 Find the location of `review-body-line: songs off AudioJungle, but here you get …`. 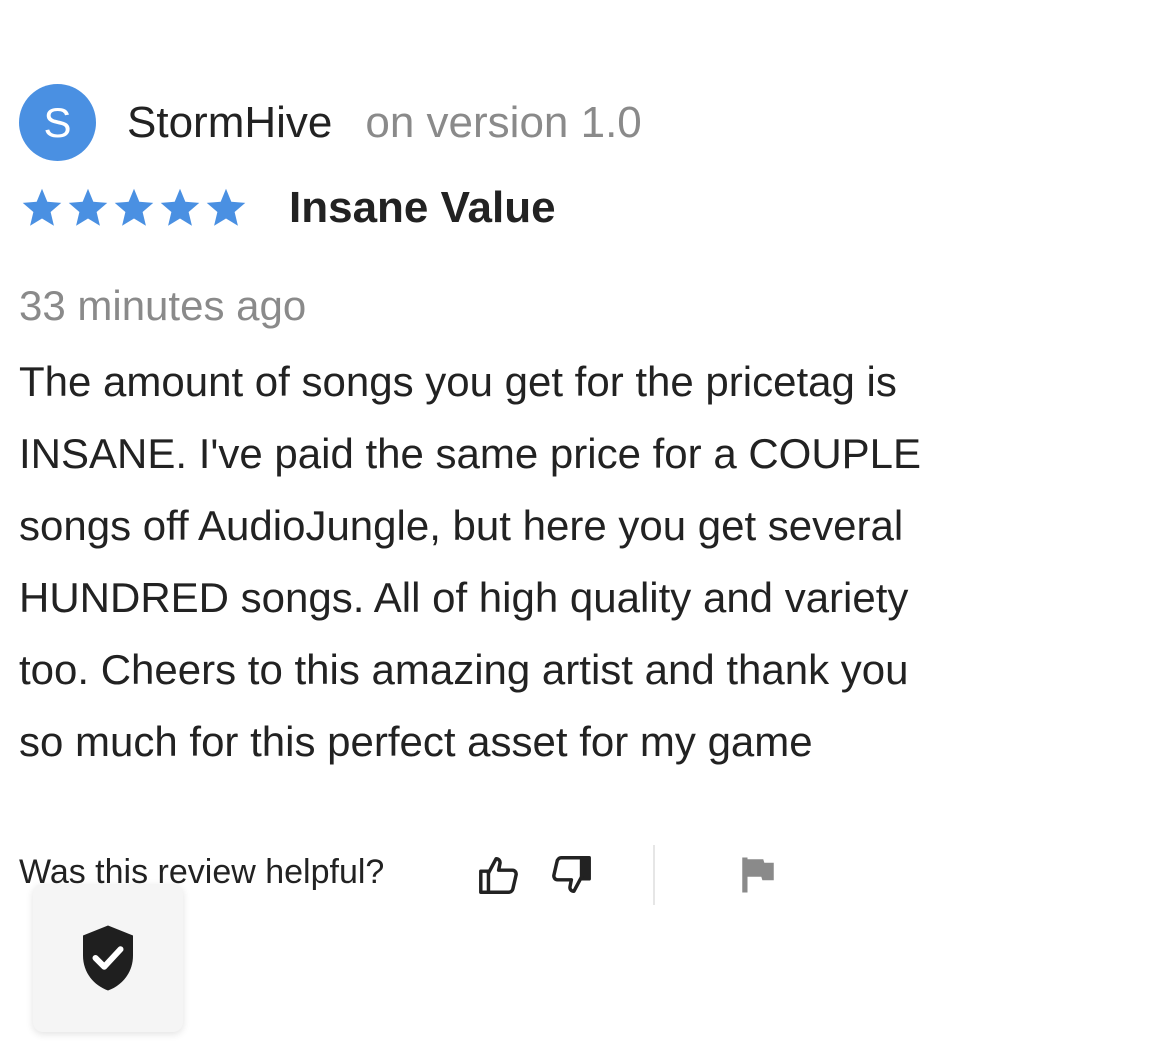

review-body-line: songs off AudioJungle, but here you get … is located at coordinates (461, 525).